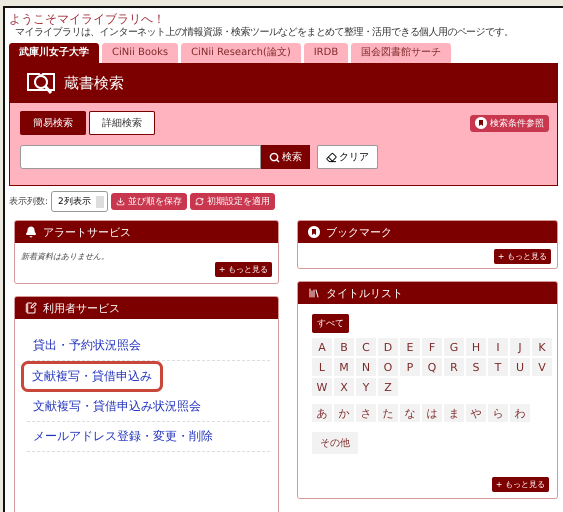  What do you see at coordinates (344, 387) in the screenshot?
I see `index-button: X` at bounding box center [344, 387].